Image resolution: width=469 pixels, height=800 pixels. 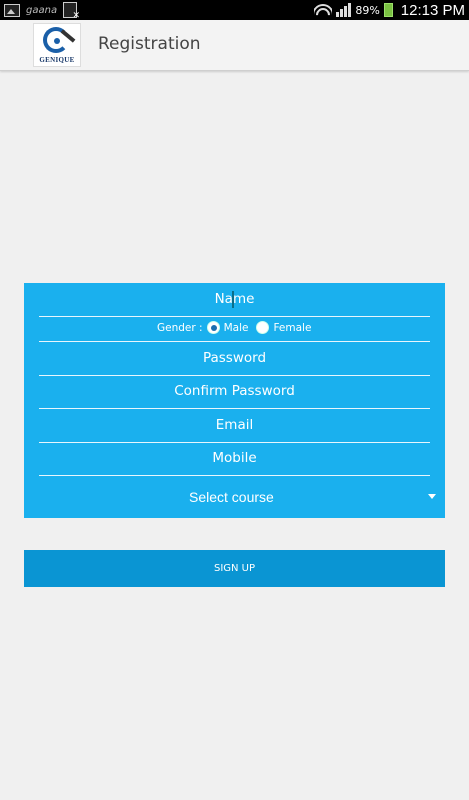 I want to click on male-label: Male, so click(x=236, y=328).